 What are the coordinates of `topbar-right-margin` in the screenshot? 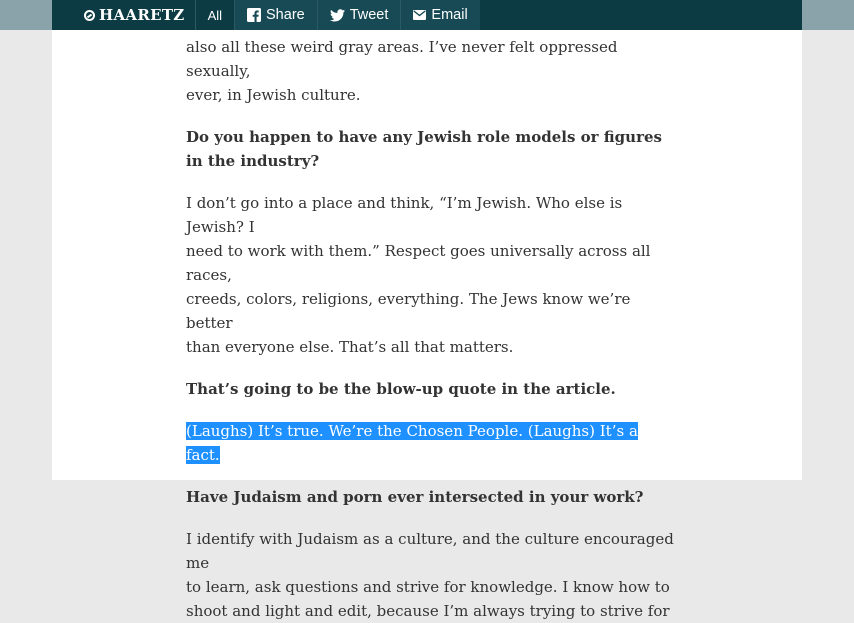 It's located at (828, 15).